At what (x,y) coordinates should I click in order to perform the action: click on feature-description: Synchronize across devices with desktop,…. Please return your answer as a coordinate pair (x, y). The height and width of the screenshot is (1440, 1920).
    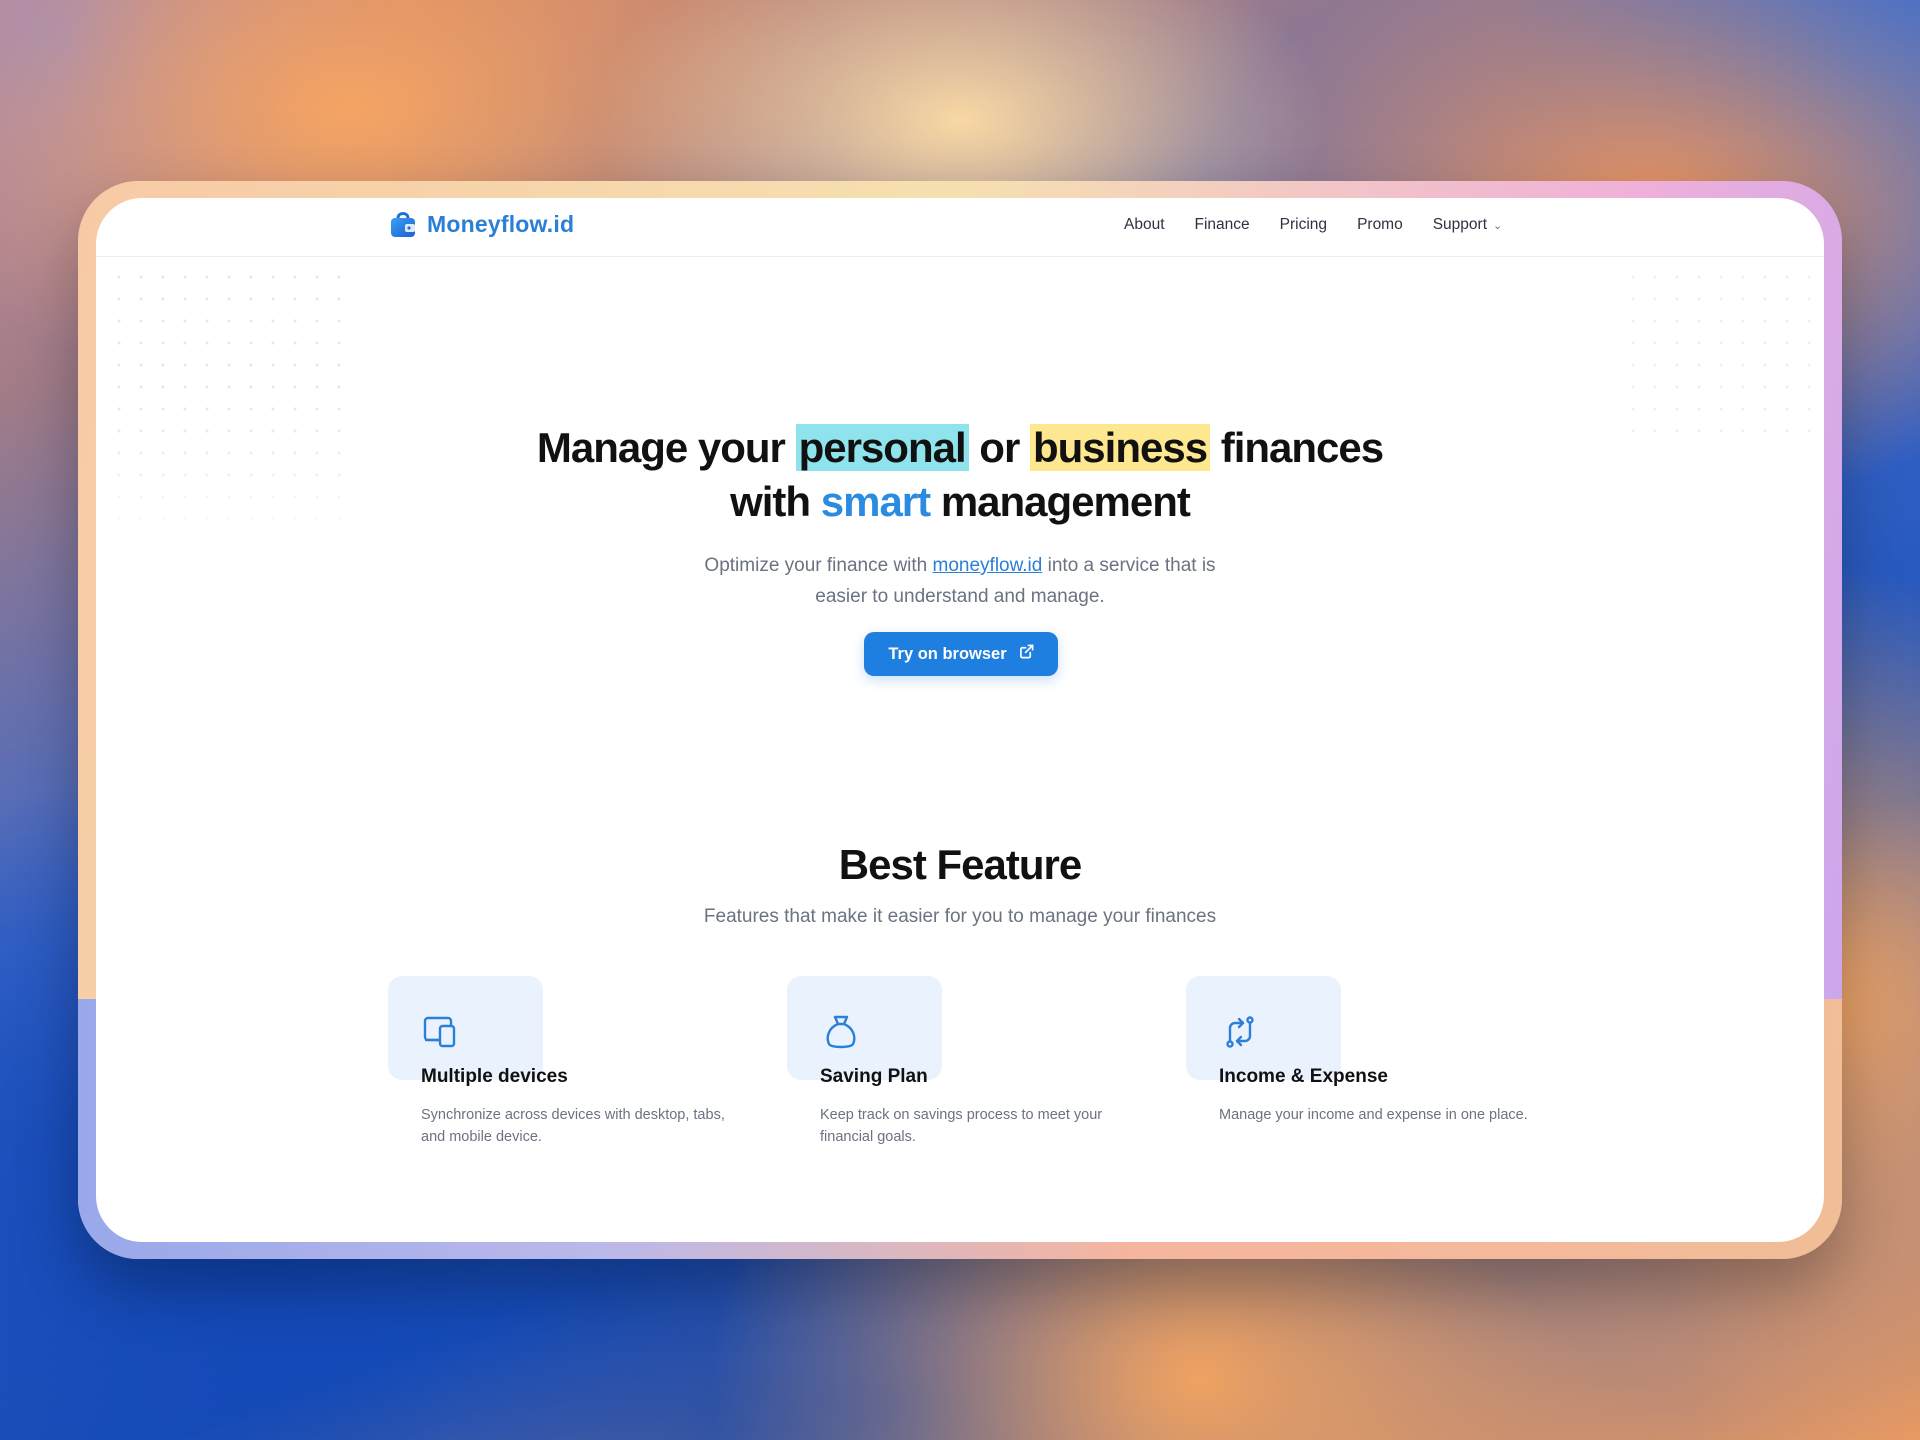
    Looking at the image, I should click on (573, 1126).